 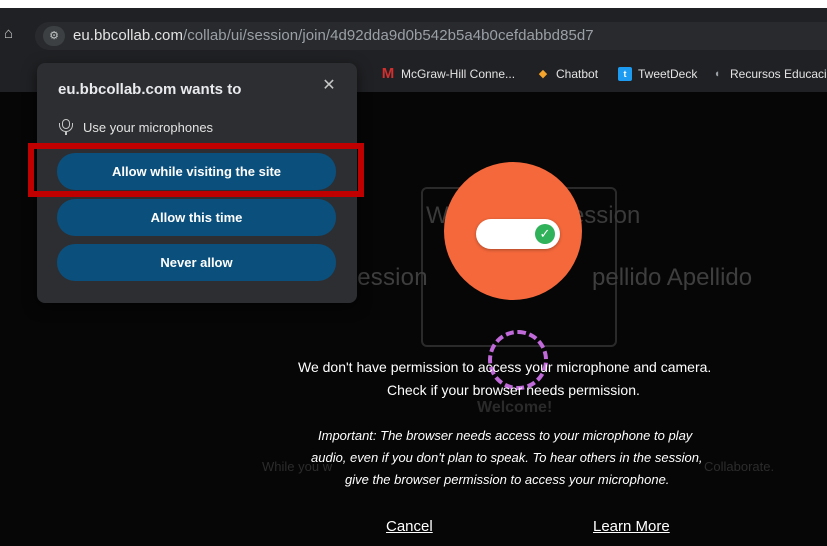 What do you see at coordinates (150, 89) in the screenshot?
I see `popup-title: eu.bbcollab.com wants to` at bounding box center [150, 89].